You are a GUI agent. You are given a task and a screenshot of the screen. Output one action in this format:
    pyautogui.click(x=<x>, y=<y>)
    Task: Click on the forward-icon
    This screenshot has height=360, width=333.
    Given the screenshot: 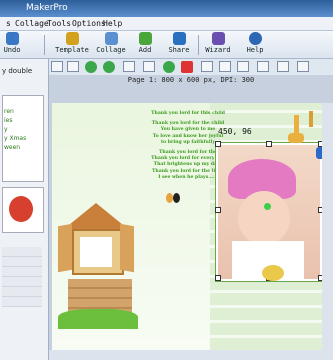 What is the action you would take?
    pyautogui.click(x=169, y=67)
    